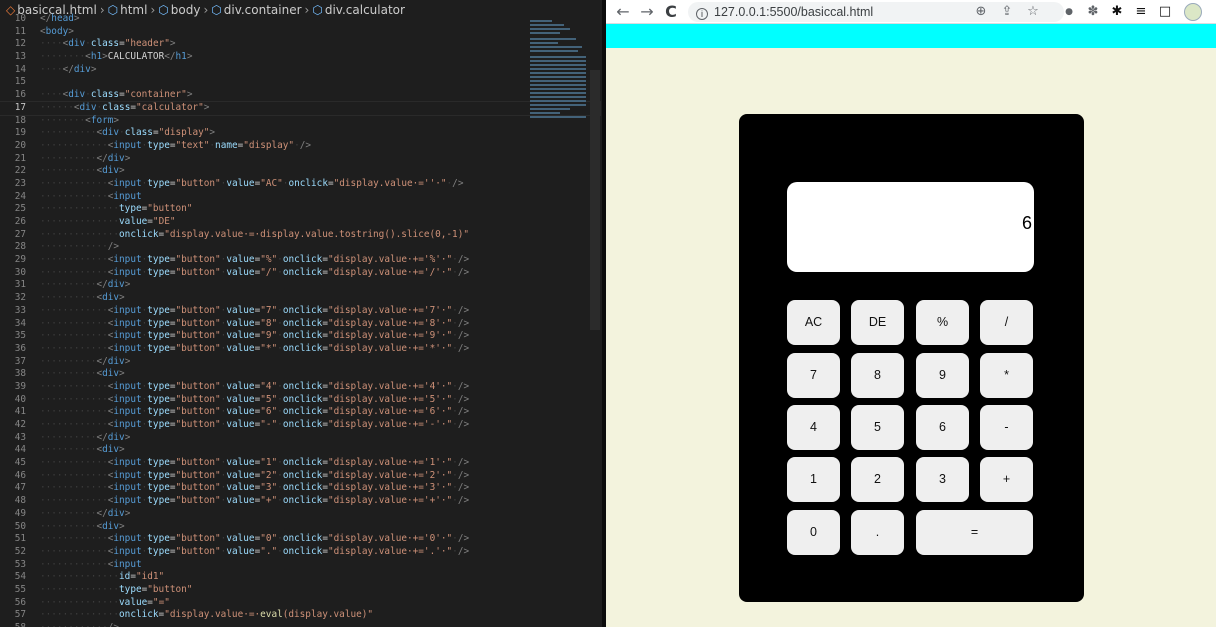 This screenshot has width=1216, height=627. I want to click on code-line: 24 ············<input, so click(300, 197).